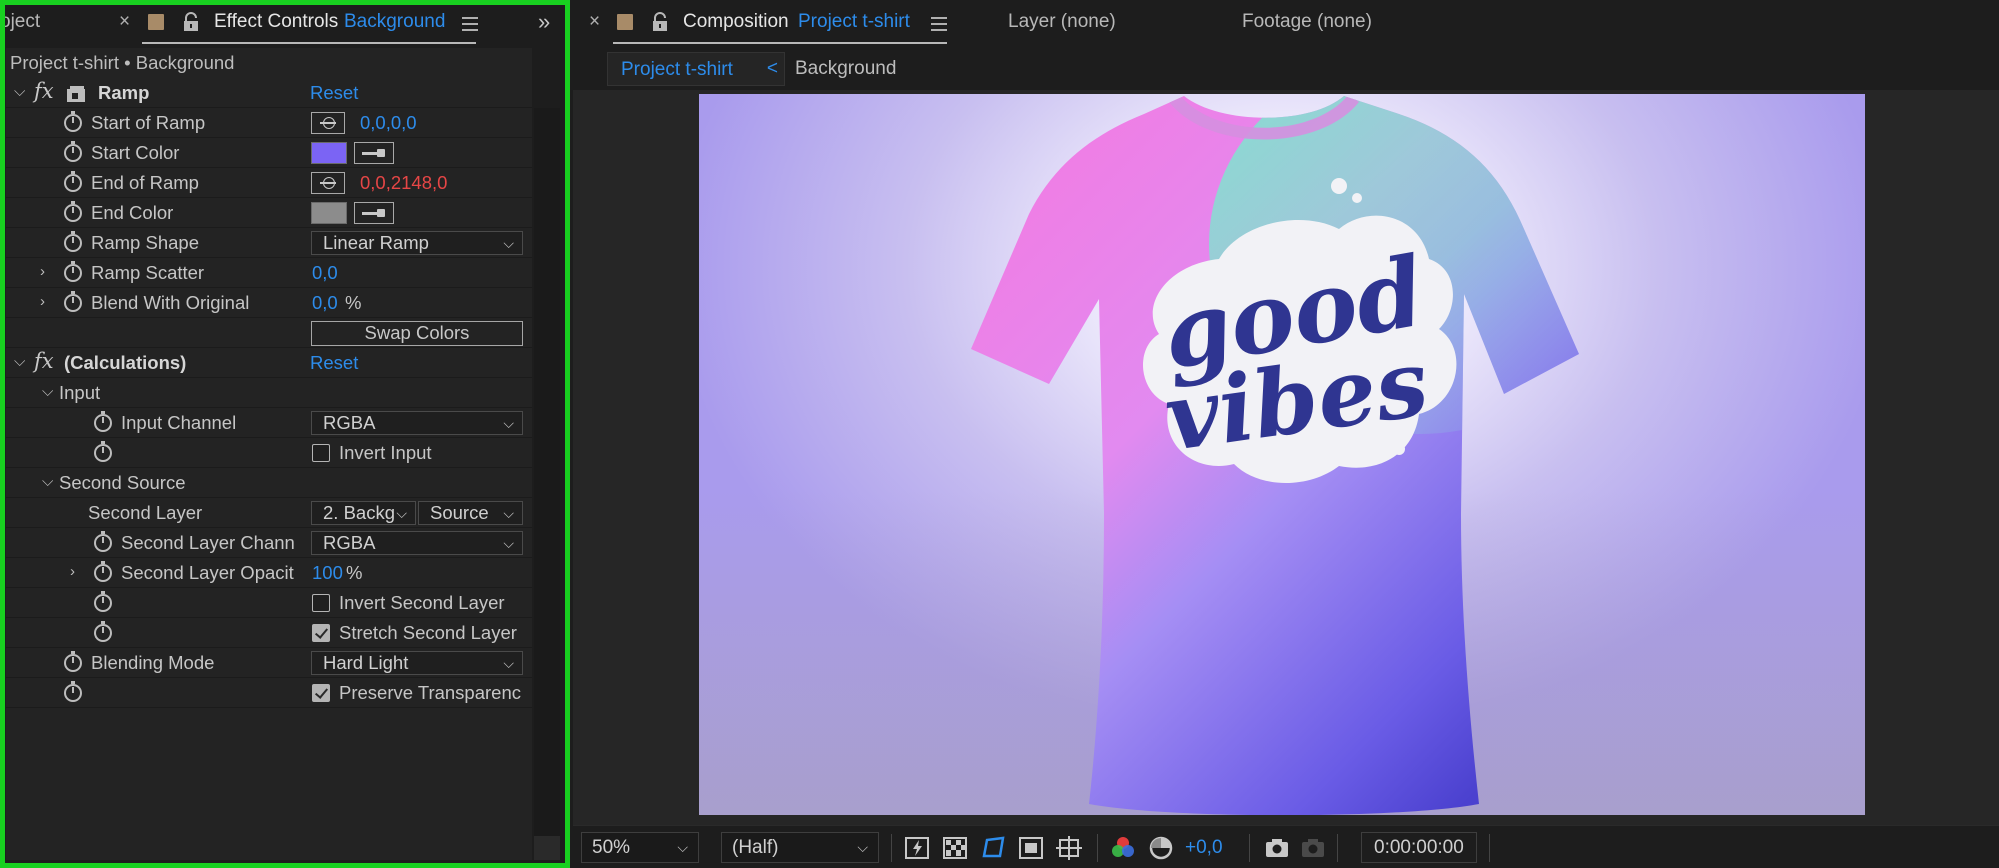  What do you see at coordinates (334, 363) in the screenshot?
I see `calculations-reset-link: Reset` at bounding box center [334, 363].